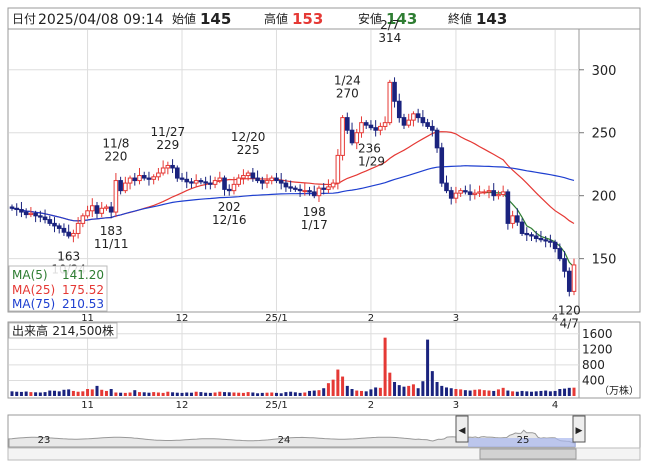 Image resolution: width=653 pixels, height=470 pixels. What do you see at coordinates (528, 454) in the screenshot?
I see `navigator-scrollbar-thumb` at bounding box center [528, 454].